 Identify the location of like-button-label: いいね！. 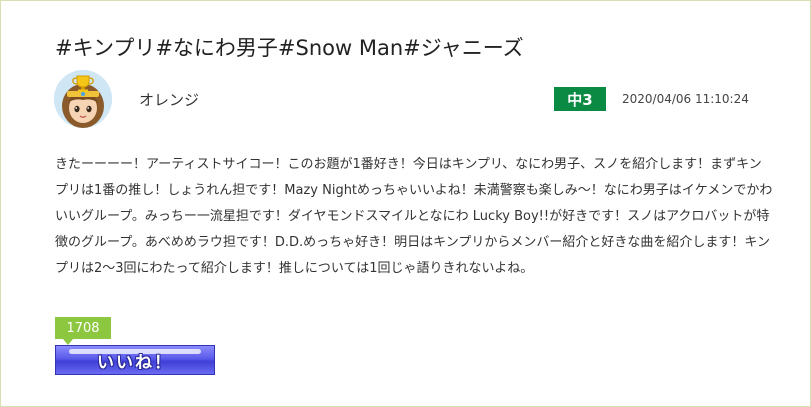
(135, 362).